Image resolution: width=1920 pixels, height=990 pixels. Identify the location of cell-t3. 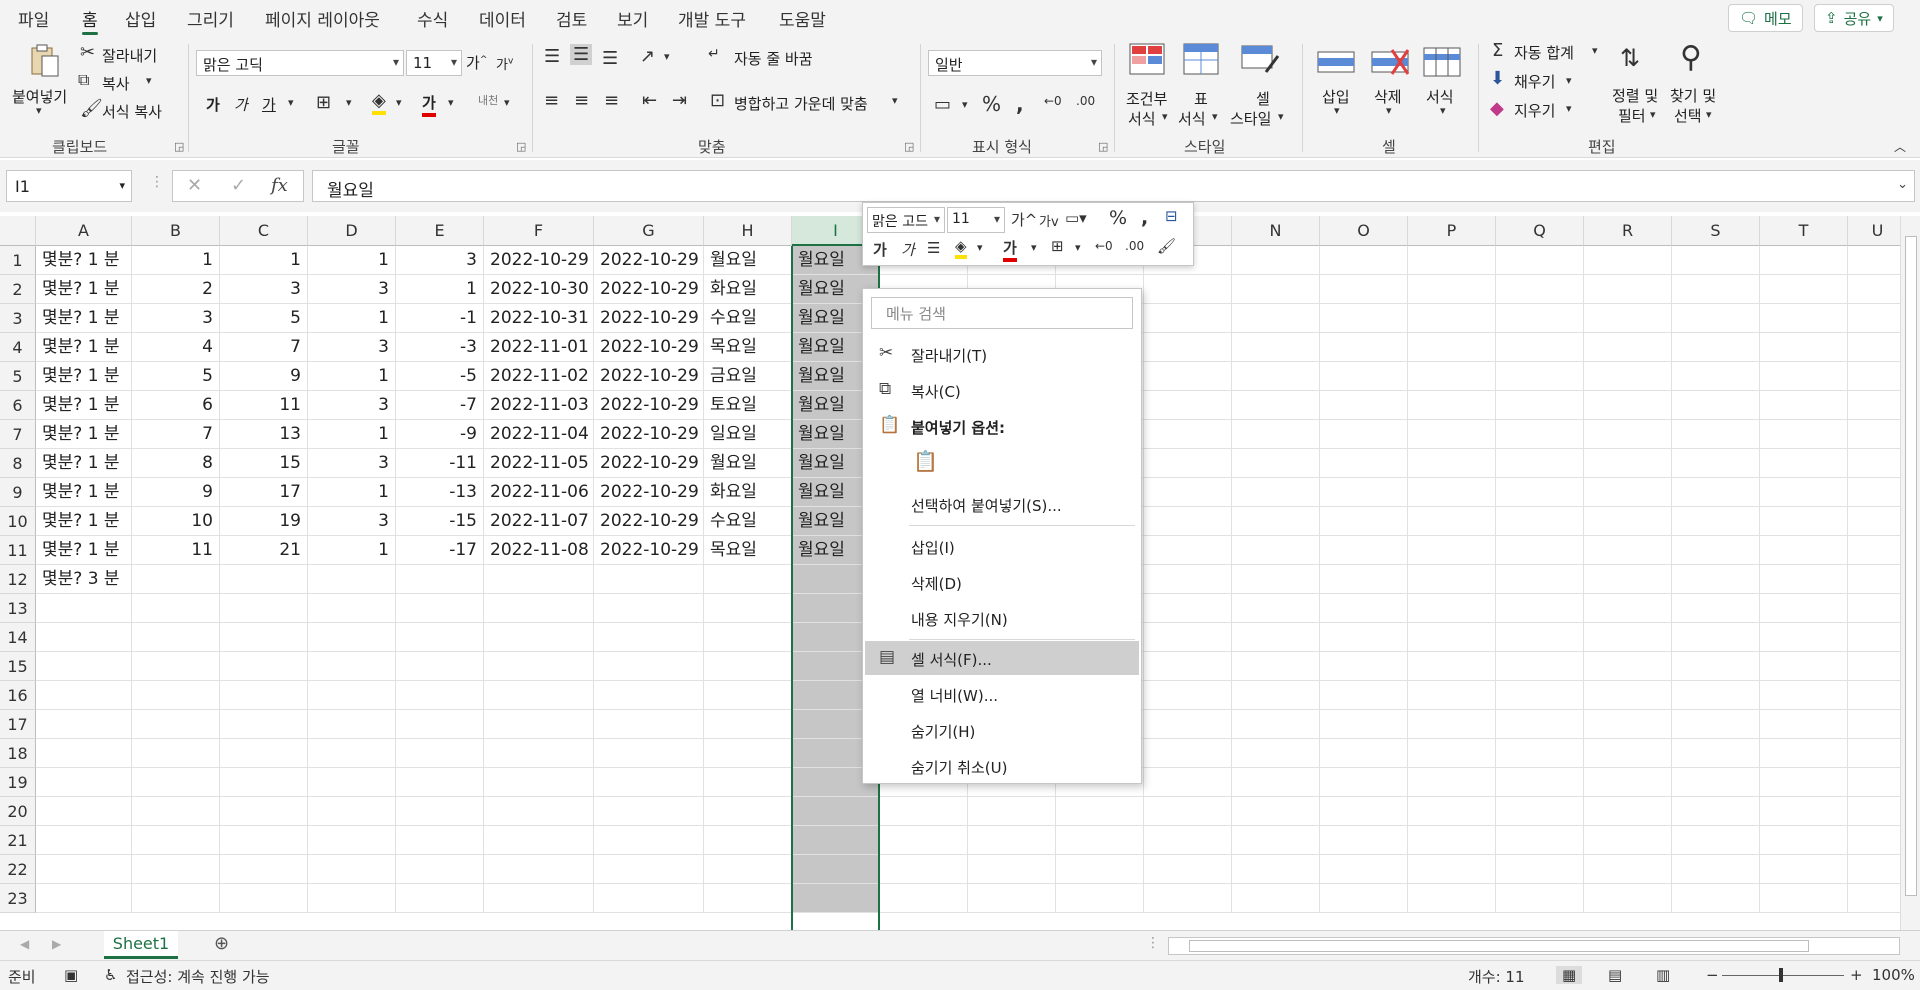
(1804, 318).